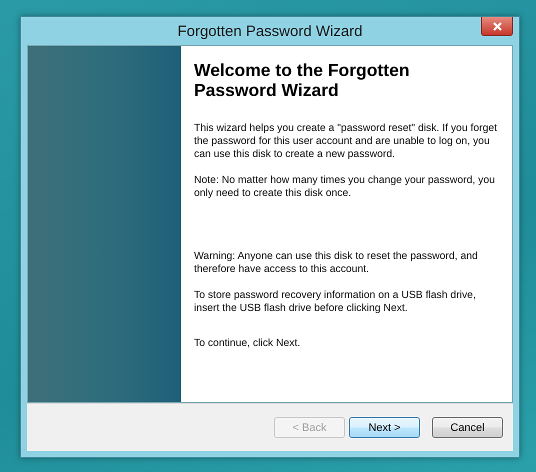  I want to click on close-button, so click(497, 26).